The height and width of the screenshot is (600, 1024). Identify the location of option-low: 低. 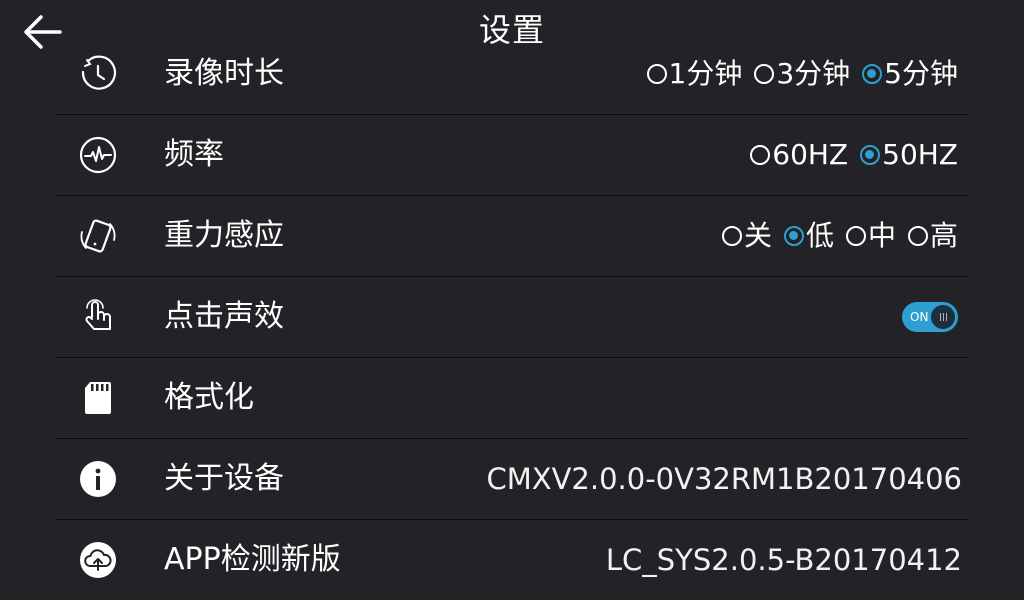
(808, 236).